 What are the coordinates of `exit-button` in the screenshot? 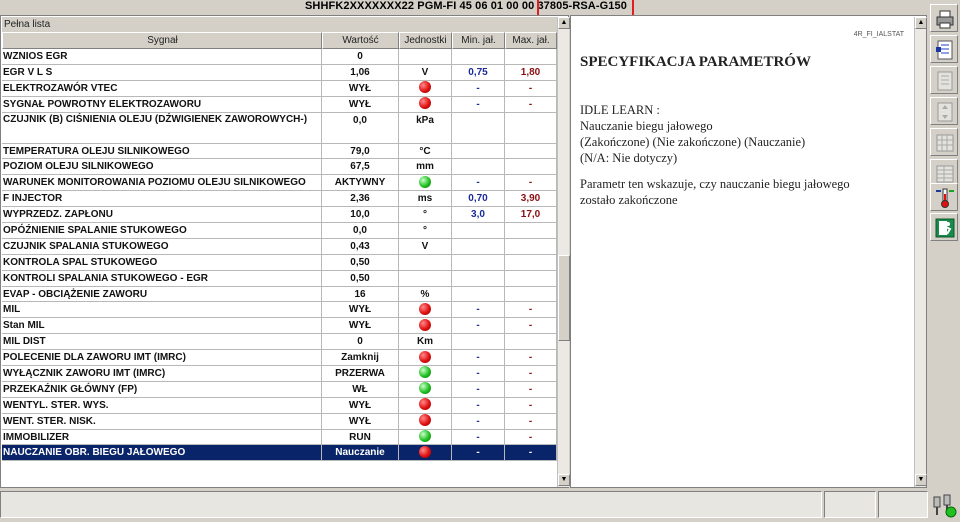 It's located at (944, 227).